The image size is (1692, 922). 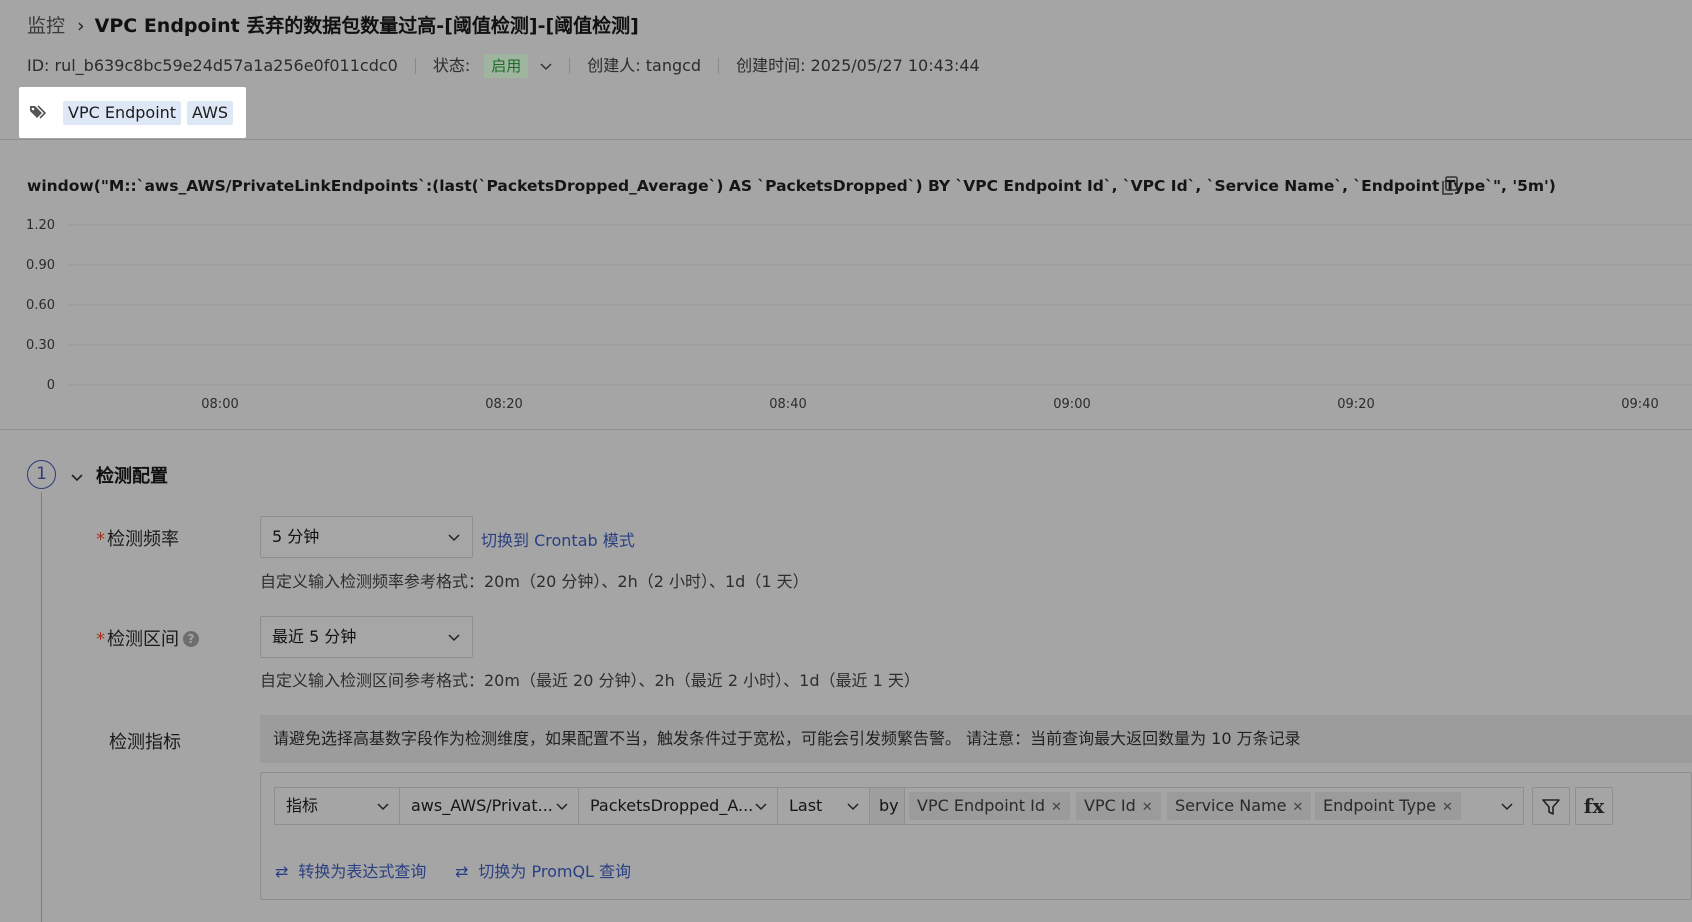 I want to click on help-icon: ?, so click(x=191, y=639).